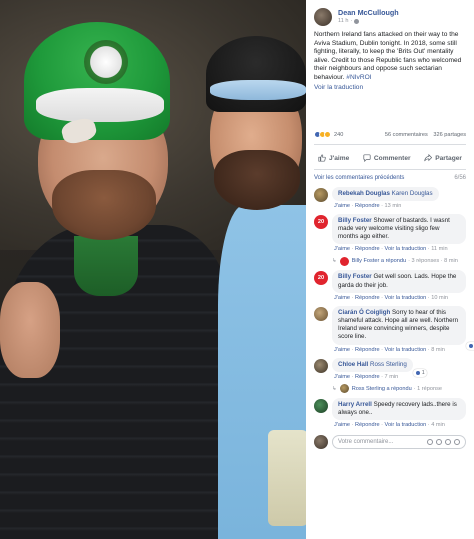 This screenshot has width=474, height=539. I want to click on comment-actions: J'aime · Répondre · 7 min, so click(366, 376).